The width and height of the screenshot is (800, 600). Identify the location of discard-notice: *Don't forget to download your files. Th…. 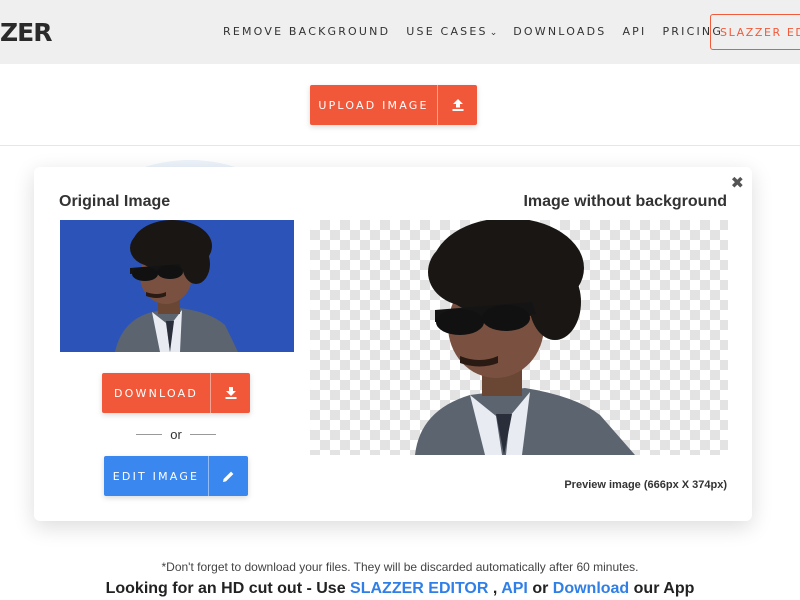
(400, 567).